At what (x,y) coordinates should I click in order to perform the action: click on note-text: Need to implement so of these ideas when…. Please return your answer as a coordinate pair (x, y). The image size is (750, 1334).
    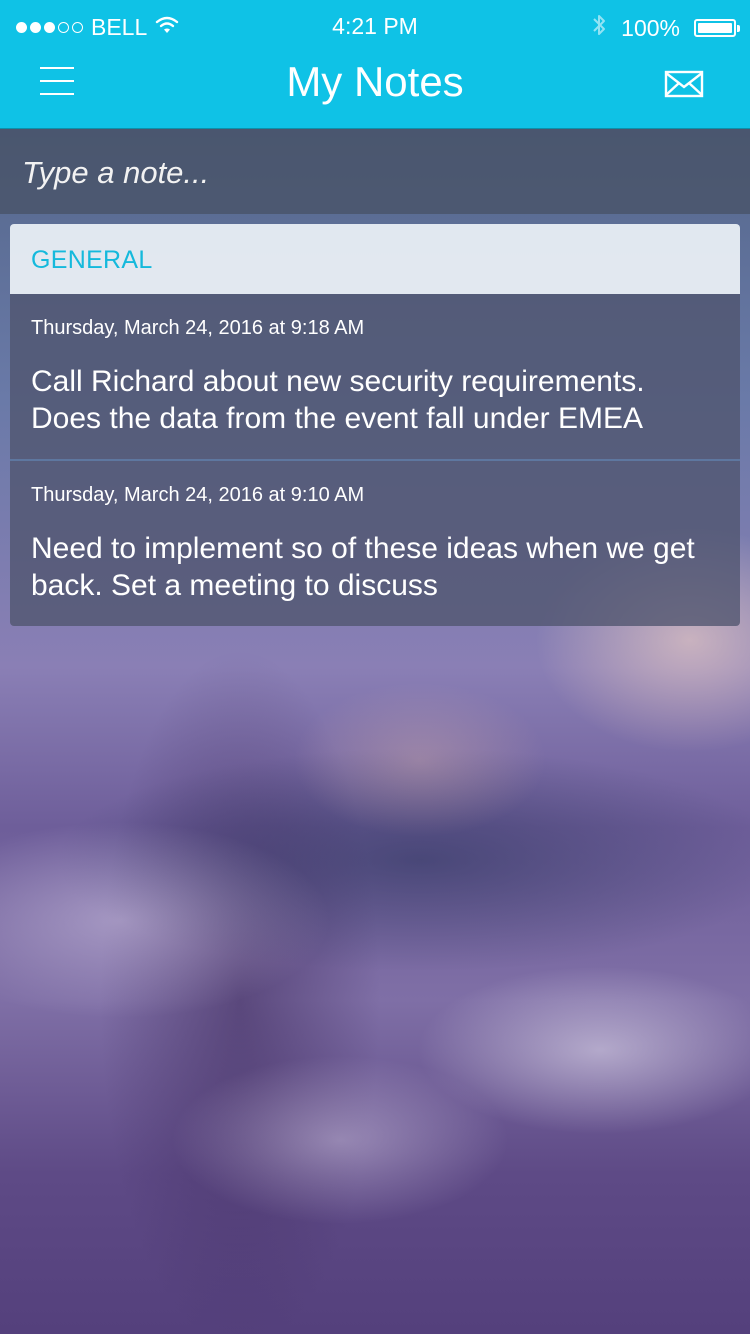
    Looking at the image, I should click on (363, 567).